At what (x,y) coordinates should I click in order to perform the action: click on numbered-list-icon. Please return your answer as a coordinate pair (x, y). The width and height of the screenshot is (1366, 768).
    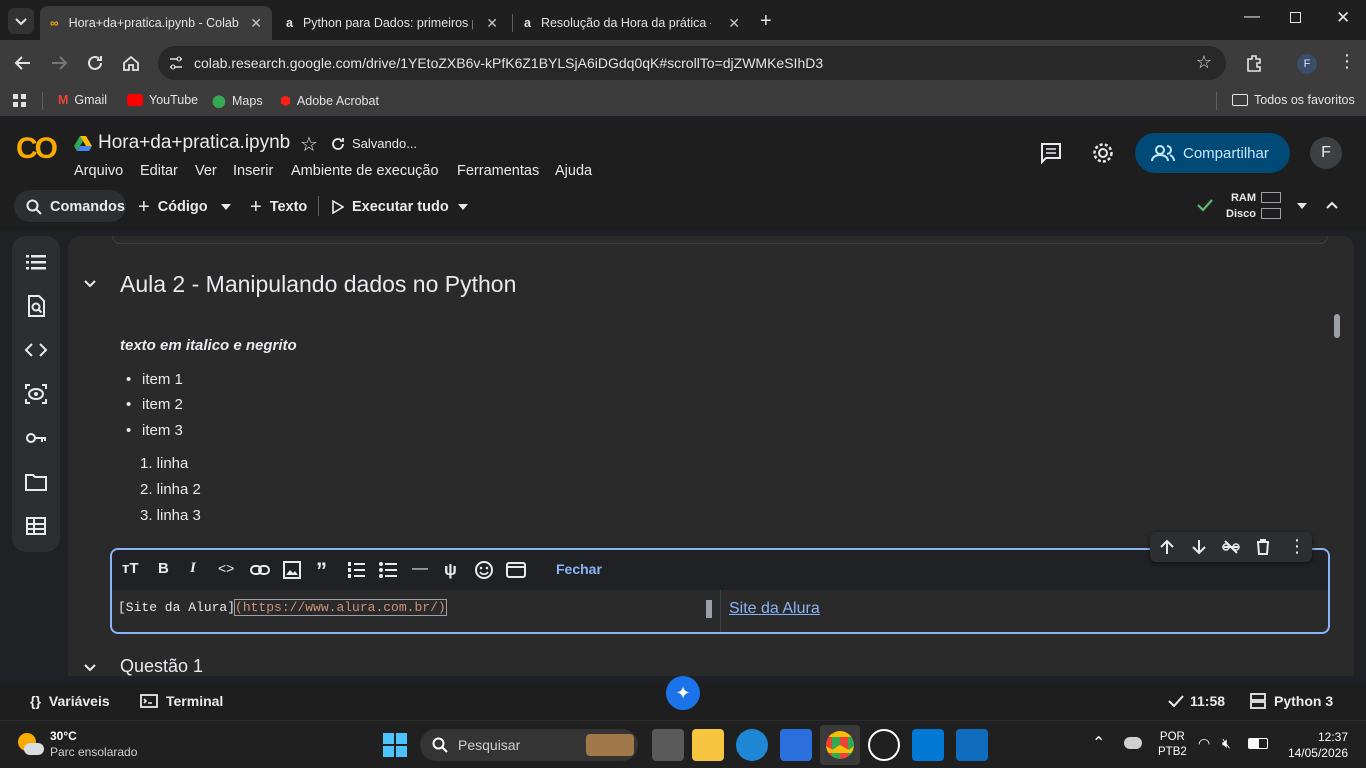
    Looking at the image, I should click on (356, 570).